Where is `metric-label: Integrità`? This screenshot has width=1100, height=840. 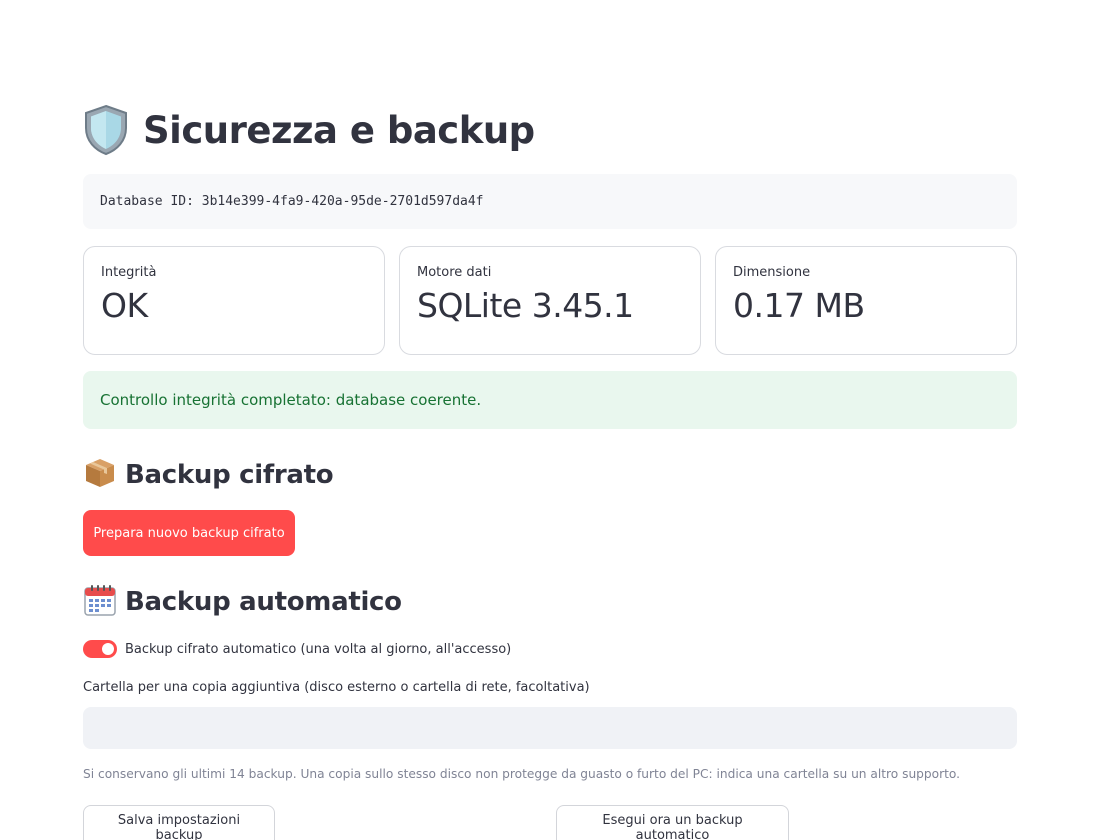
metric-label: Integrità is located at coordinates (129, 272).